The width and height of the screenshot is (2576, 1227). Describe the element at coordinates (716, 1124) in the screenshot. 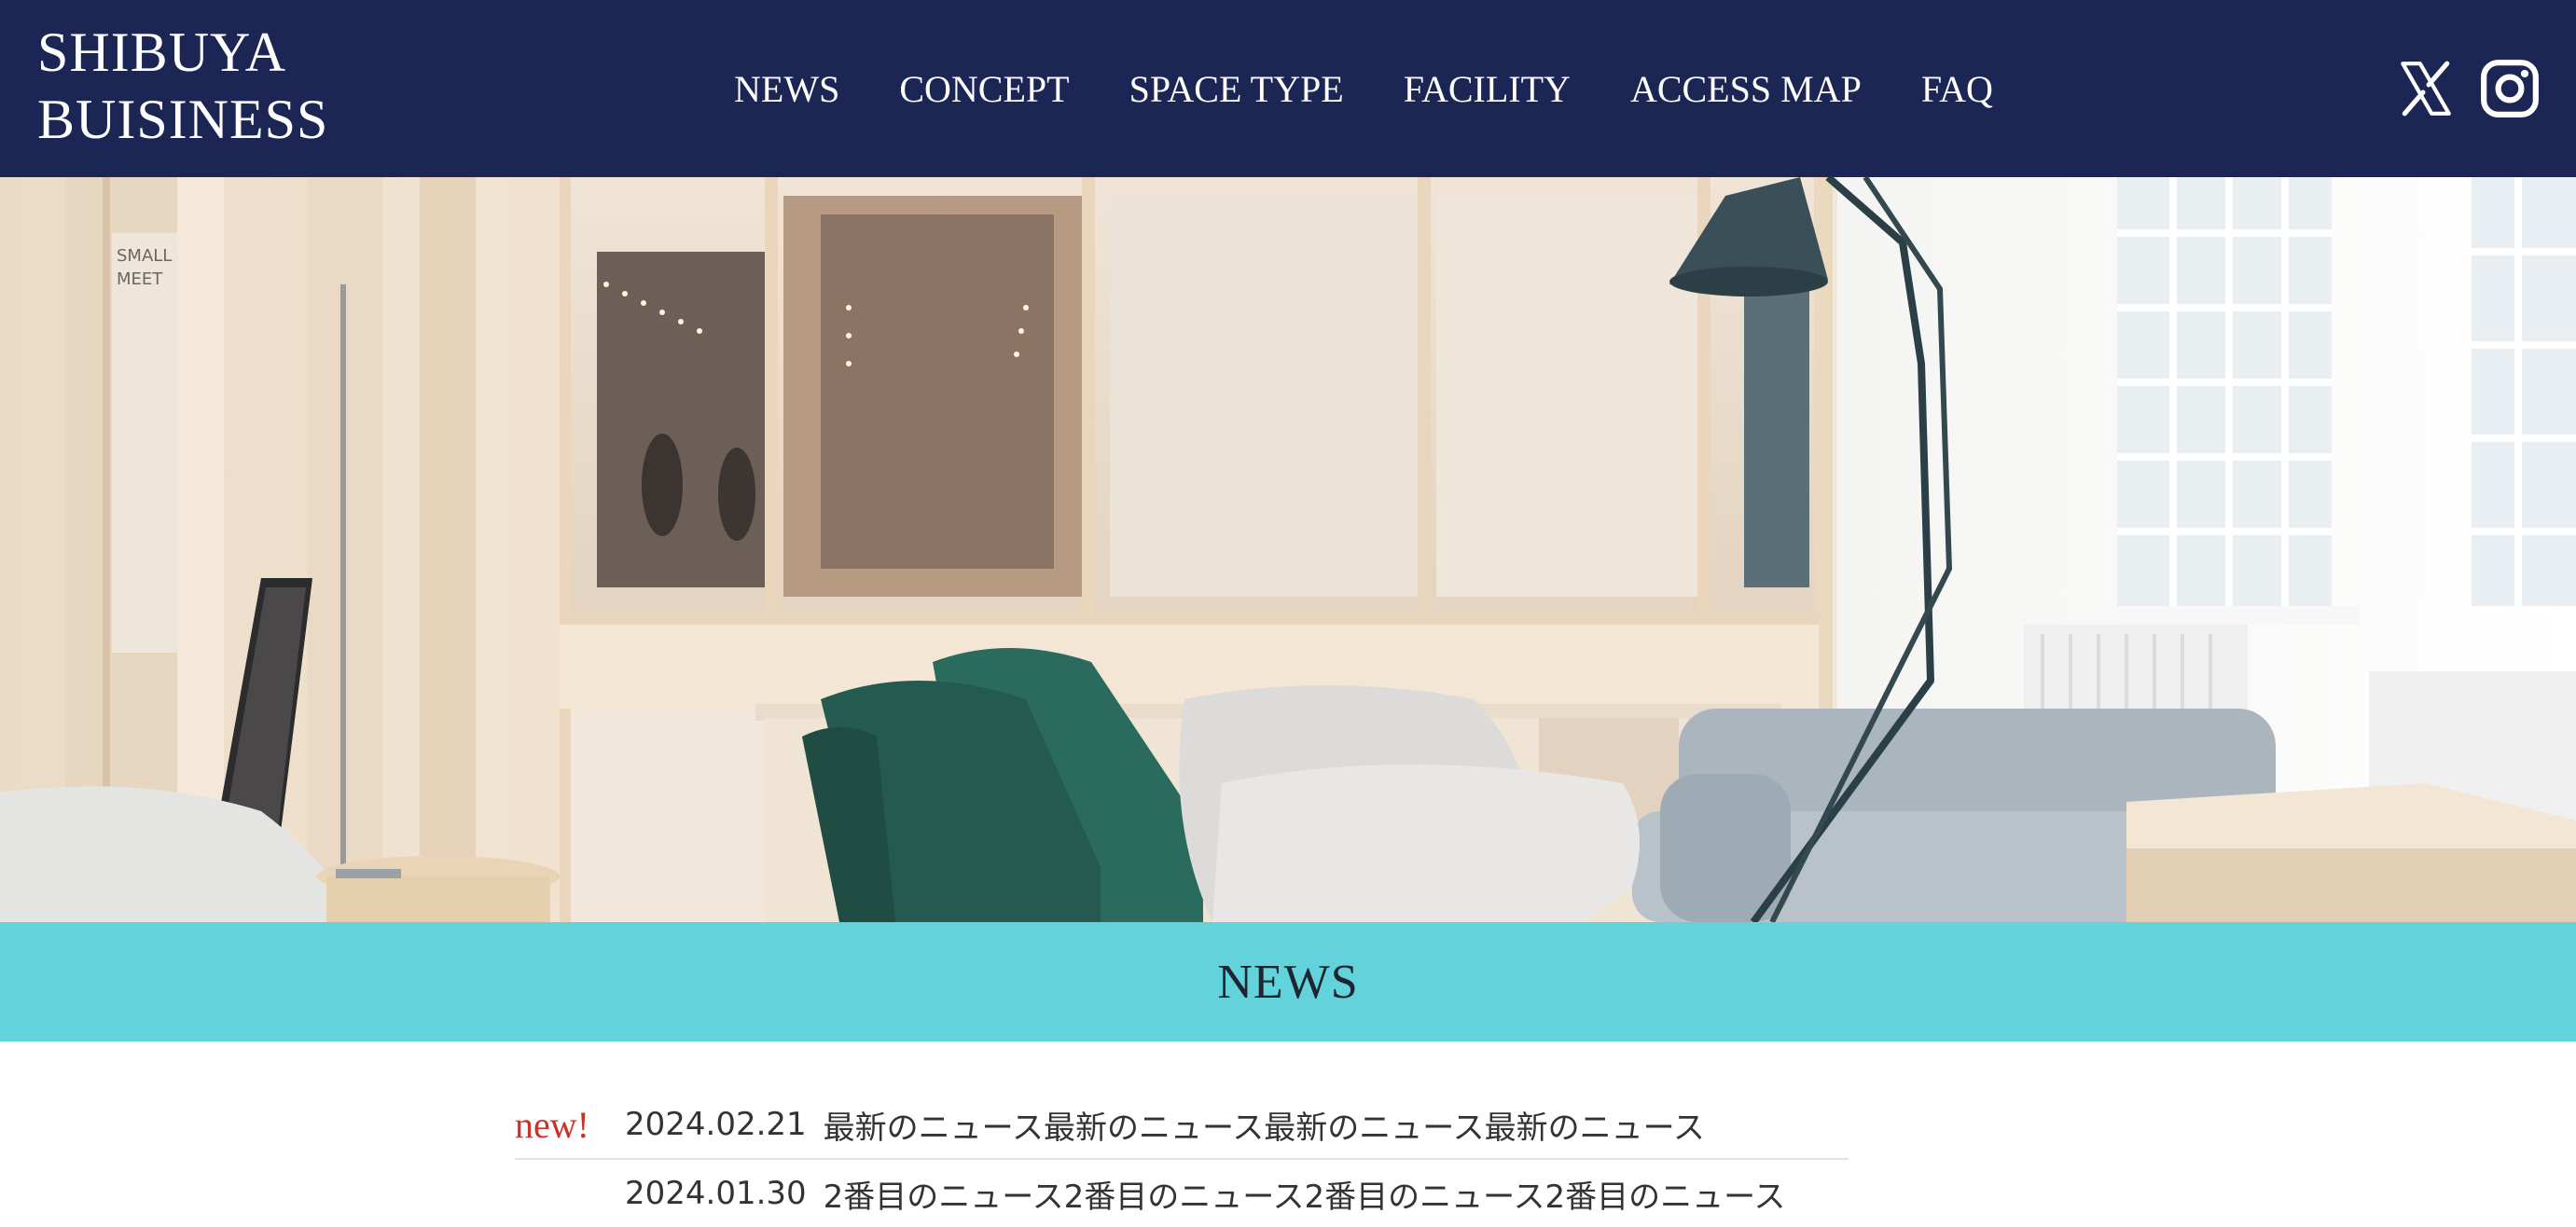

I see `news-date: 2024.02.21` at that location.